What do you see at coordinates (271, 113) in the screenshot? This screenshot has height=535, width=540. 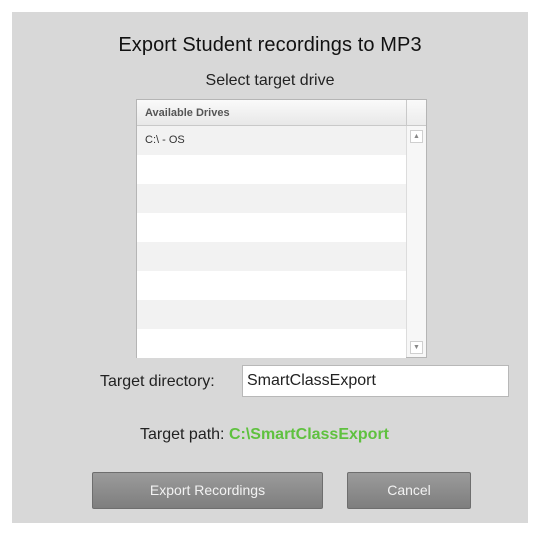 I see `drives-list-header: Available Drives` at bounding box center [271, 113].